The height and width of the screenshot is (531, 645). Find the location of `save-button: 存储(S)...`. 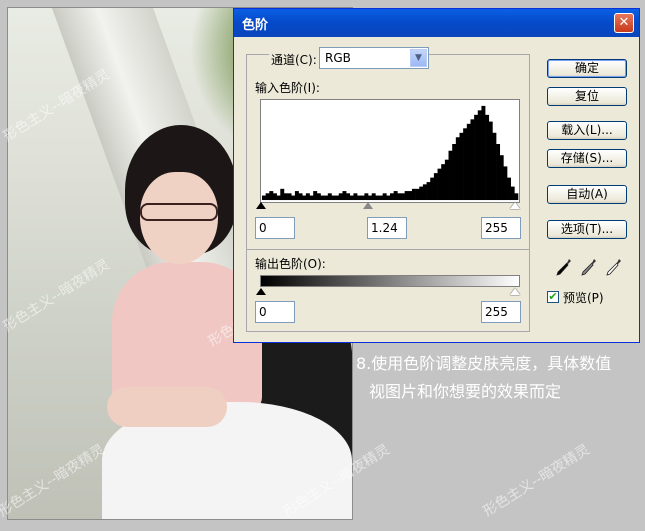

save-button: 存储(S)... is located at coordinates (587, 158).